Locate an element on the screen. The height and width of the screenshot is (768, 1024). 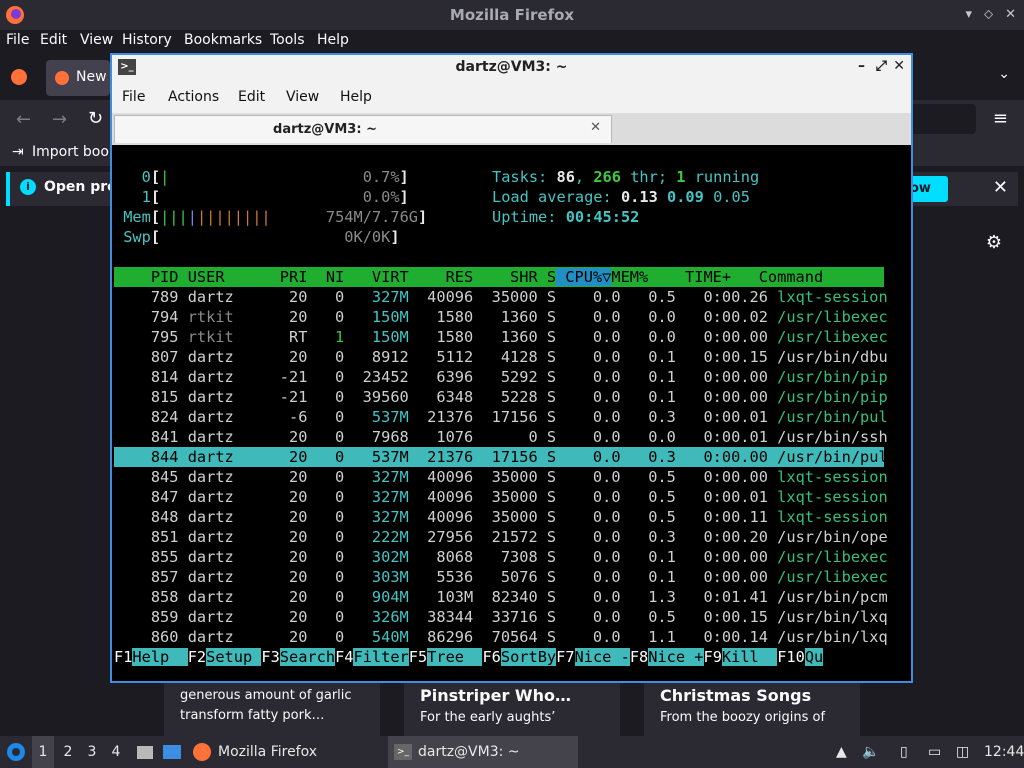
fkey-label-5: Tree is located at coordinates (455, 657).